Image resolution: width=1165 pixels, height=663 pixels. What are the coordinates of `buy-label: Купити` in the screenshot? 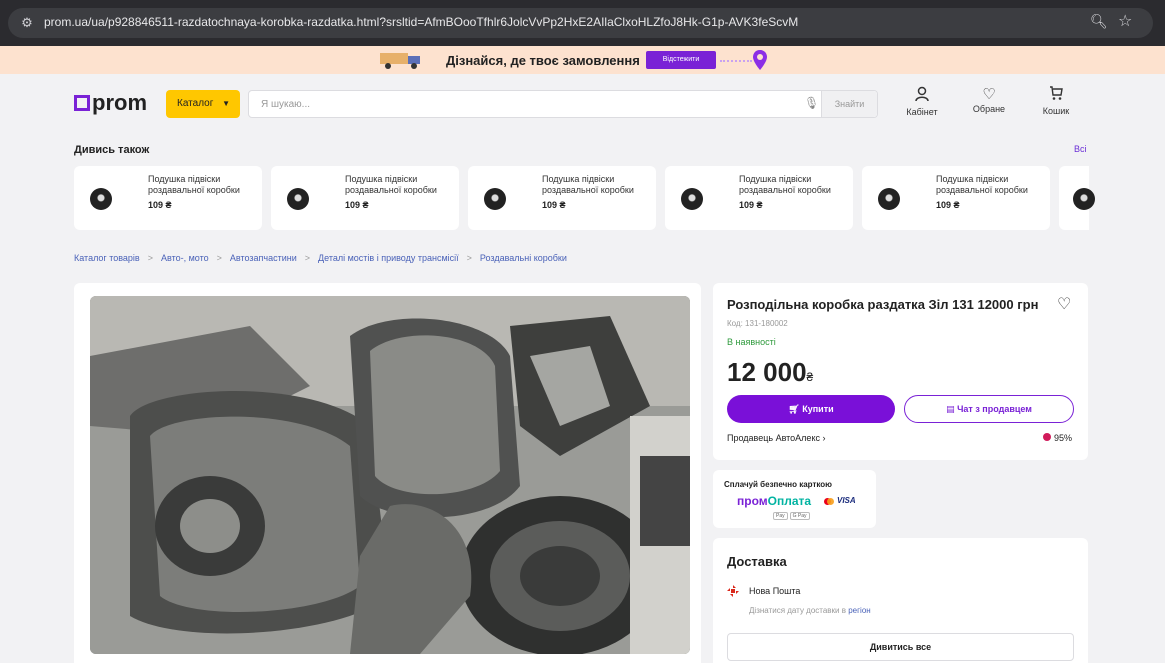 It's located at (818, 409).